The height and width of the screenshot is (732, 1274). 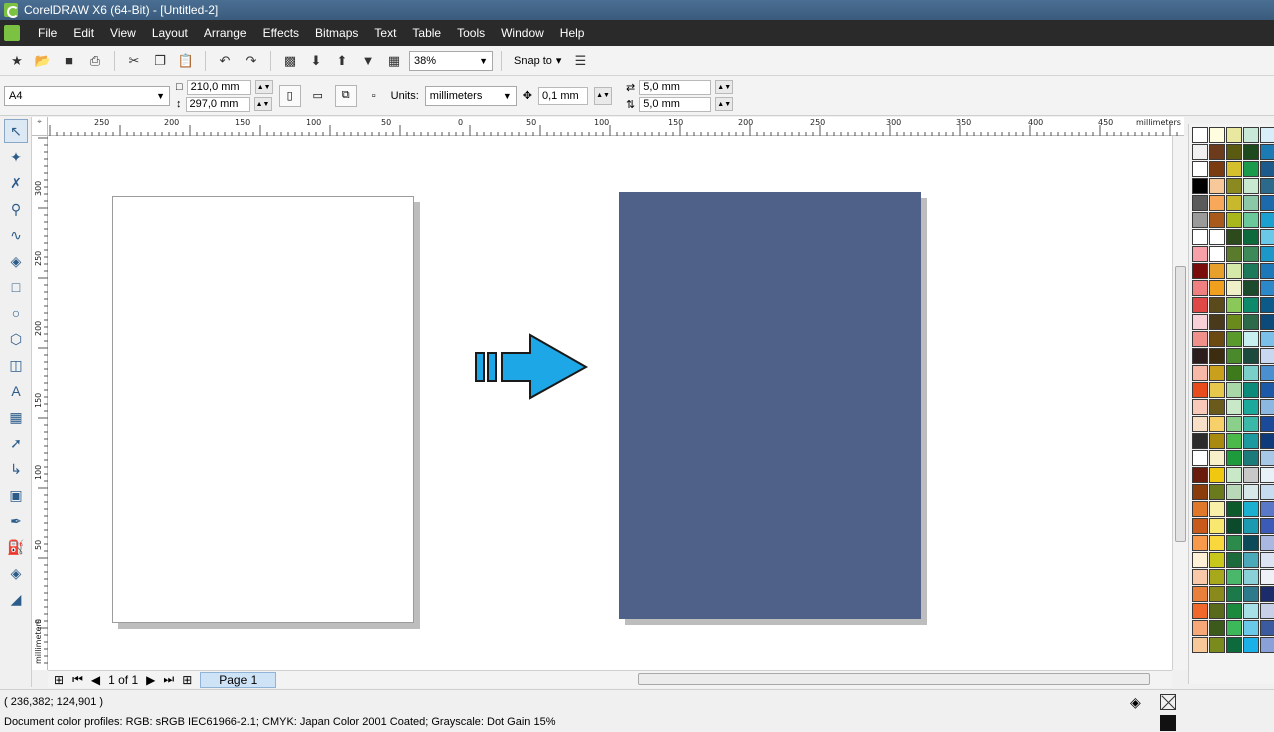 What do you see at coordinates (675, 104) in the screenshot?
I see `duplicate-y-field: 5,0 mm` at bounding box center [675, 104].